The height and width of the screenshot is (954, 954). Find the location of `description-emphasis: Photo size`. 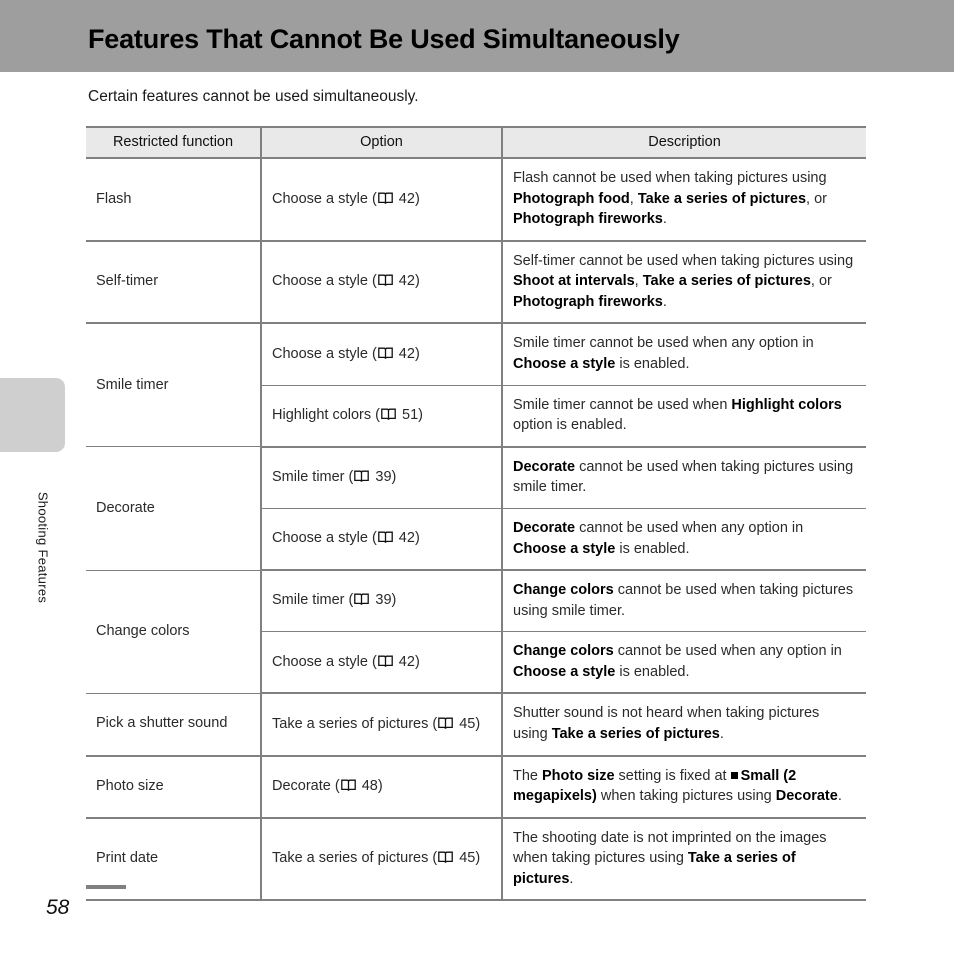

description-emphasis: Photo size is located at coordinates (578, 775).